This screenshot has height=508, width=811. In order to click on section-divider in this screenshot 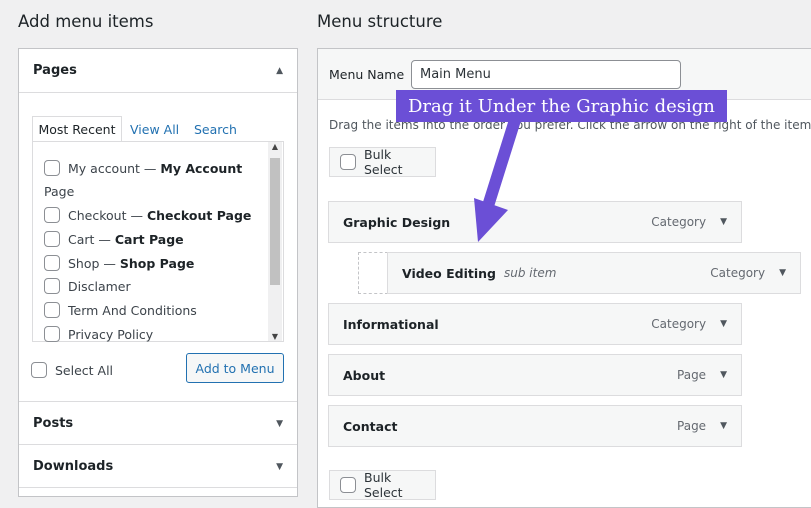, I will do `click(158, 487)`.